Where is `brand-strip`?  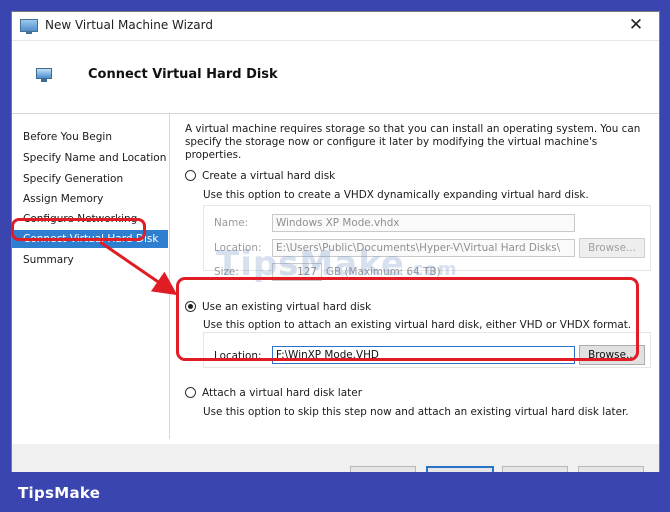 brand-strip is located at coordinates (335, 492).